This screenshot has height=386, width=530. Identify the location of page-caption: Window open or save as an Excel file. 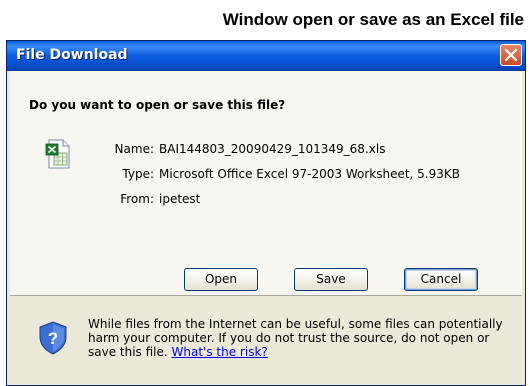
(373, 19).